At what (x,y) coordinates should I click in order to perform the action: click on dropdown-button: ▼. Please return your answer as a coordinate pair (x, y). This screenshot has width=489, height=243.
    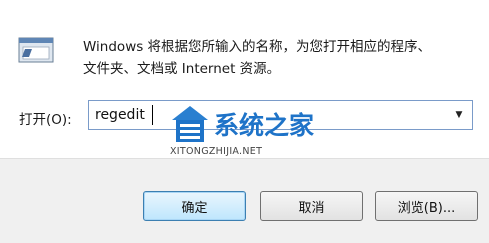
    Looking at the image, I should click on (459, 115).